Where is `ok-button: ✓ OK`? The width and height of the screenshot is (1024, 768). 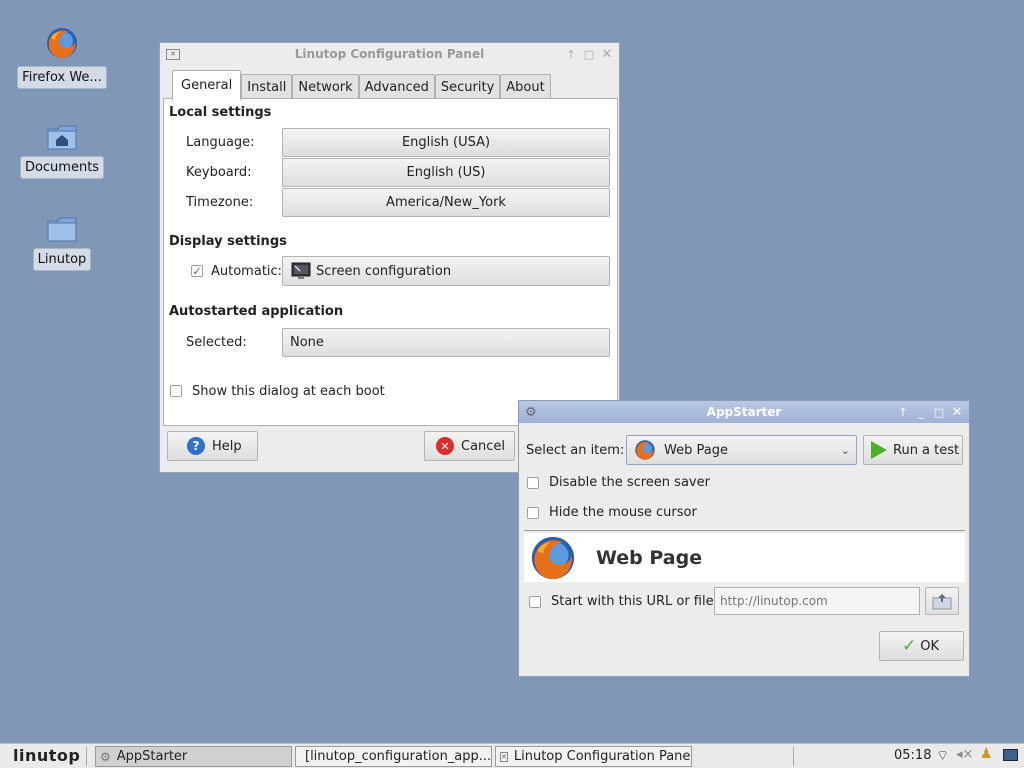
ok-button: ✓ OK is located at coordinates (921, 646).